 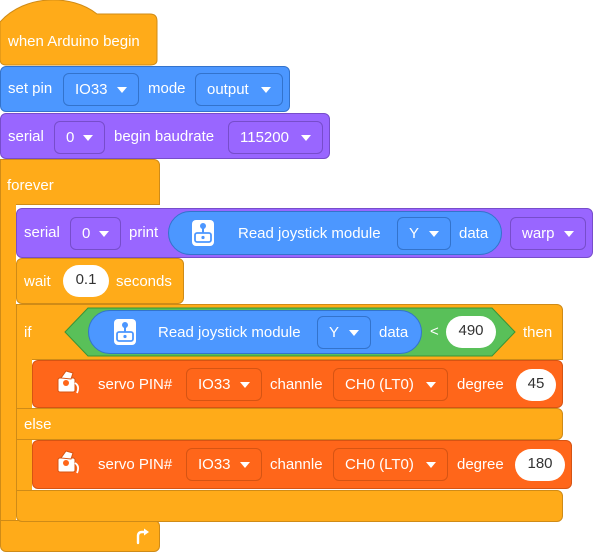 I want to click on baudrate-dropdown: 115200, so click(x=275, y=137).